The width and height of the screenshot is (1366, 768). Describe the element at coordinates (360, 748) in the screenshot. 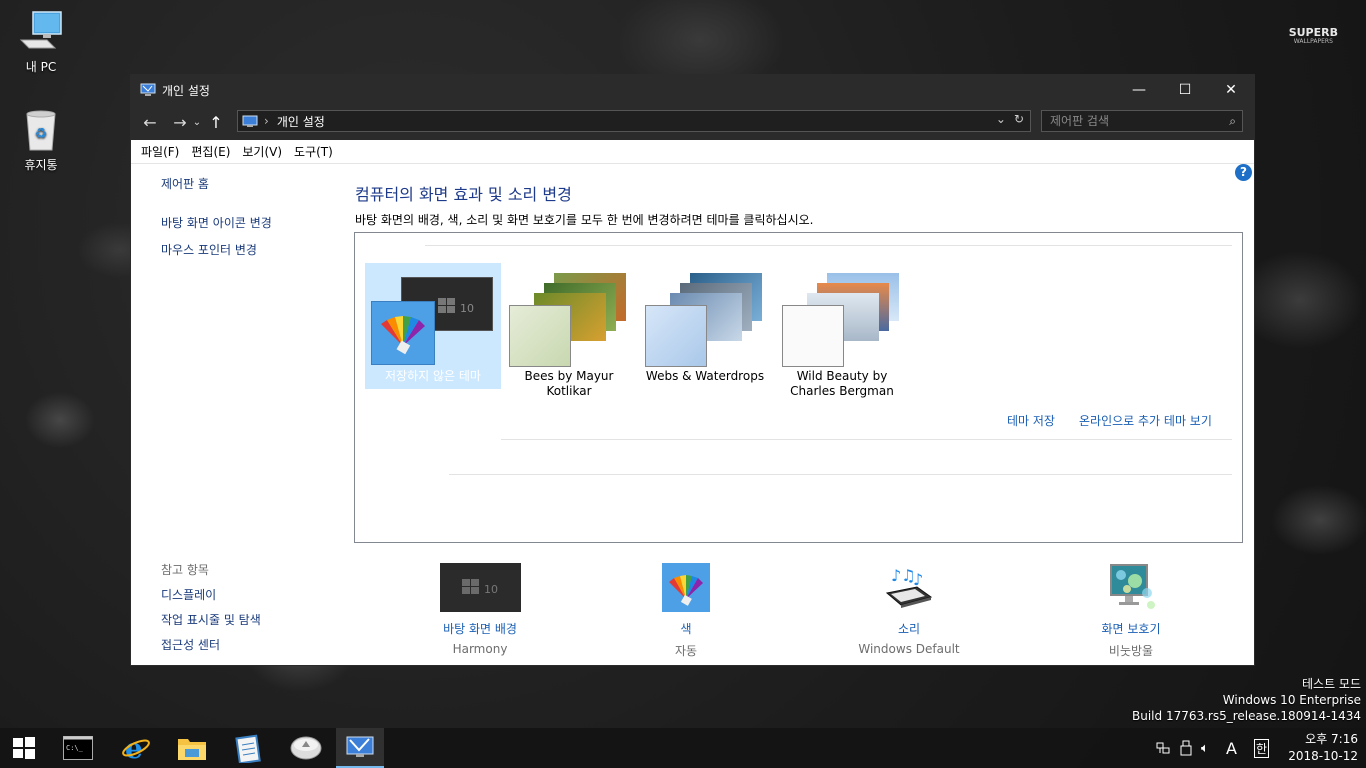

I see `personalization-taskbar-icon` at that location.